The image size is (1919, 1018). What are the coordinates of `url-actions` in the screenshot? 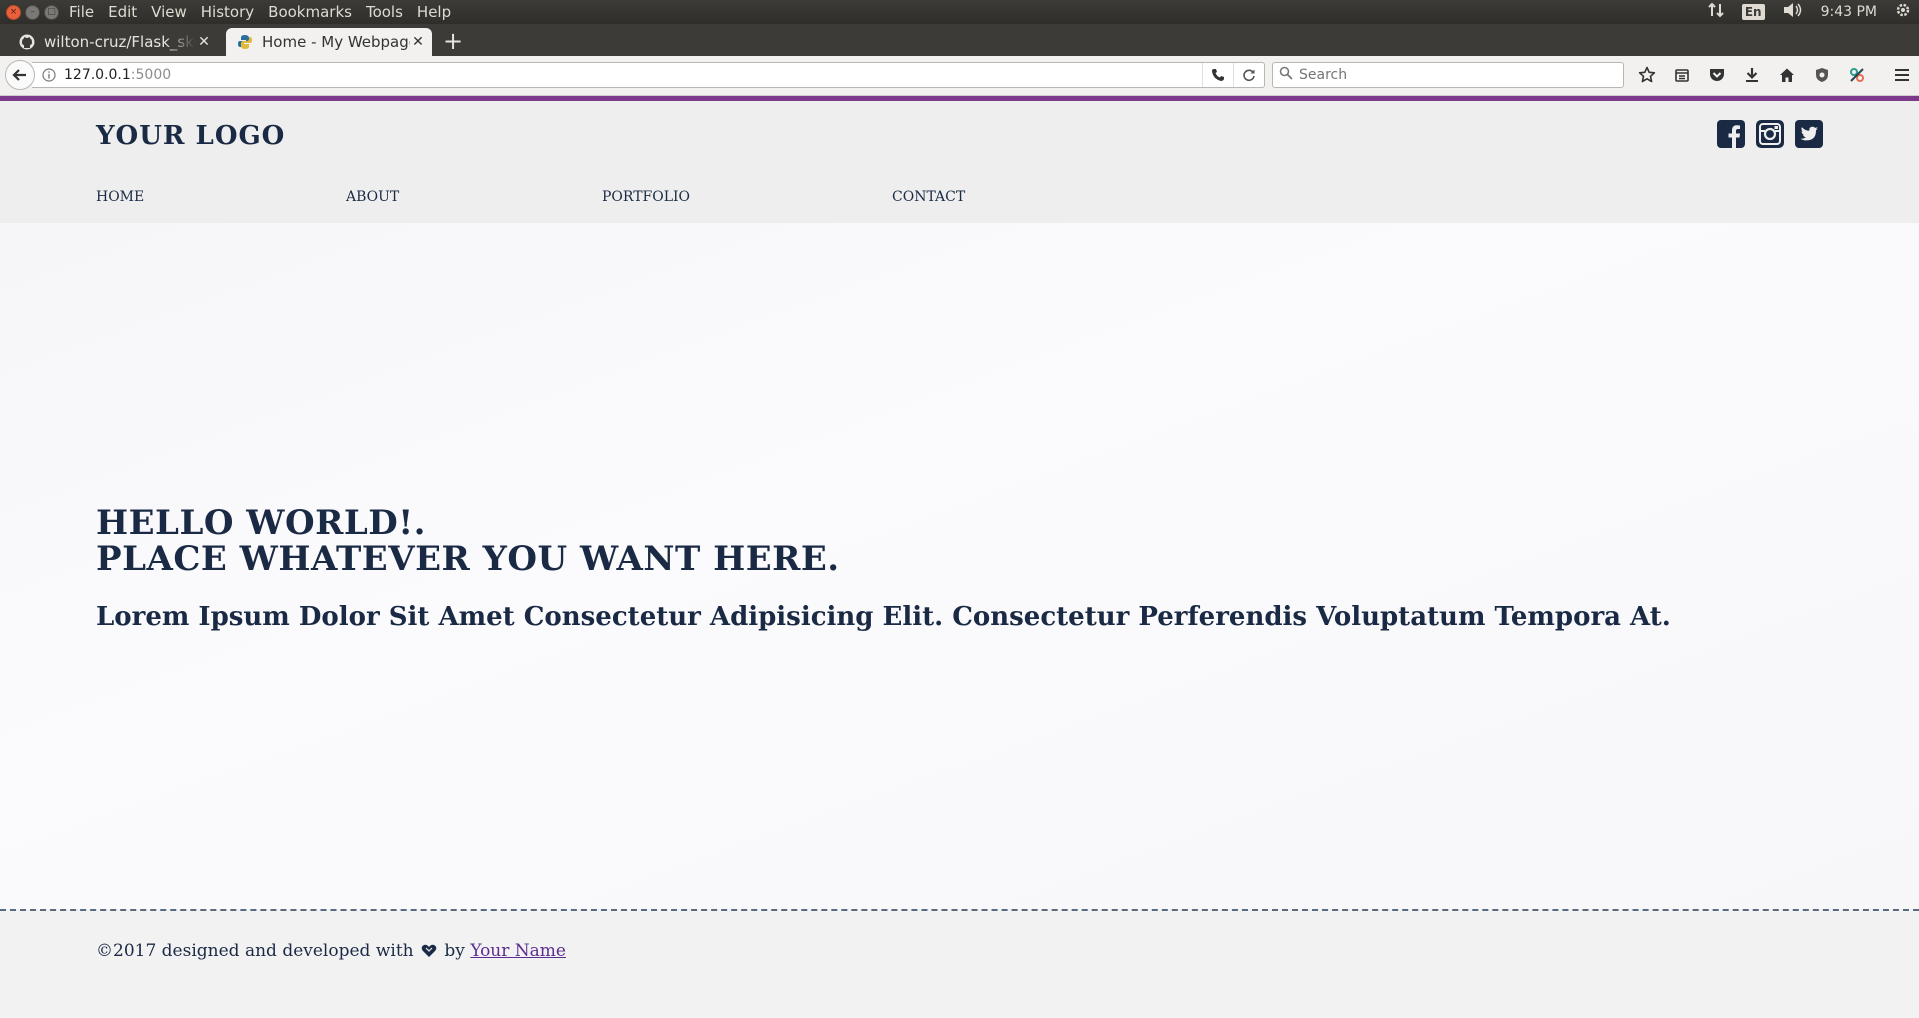 It's located at (1233, 75).